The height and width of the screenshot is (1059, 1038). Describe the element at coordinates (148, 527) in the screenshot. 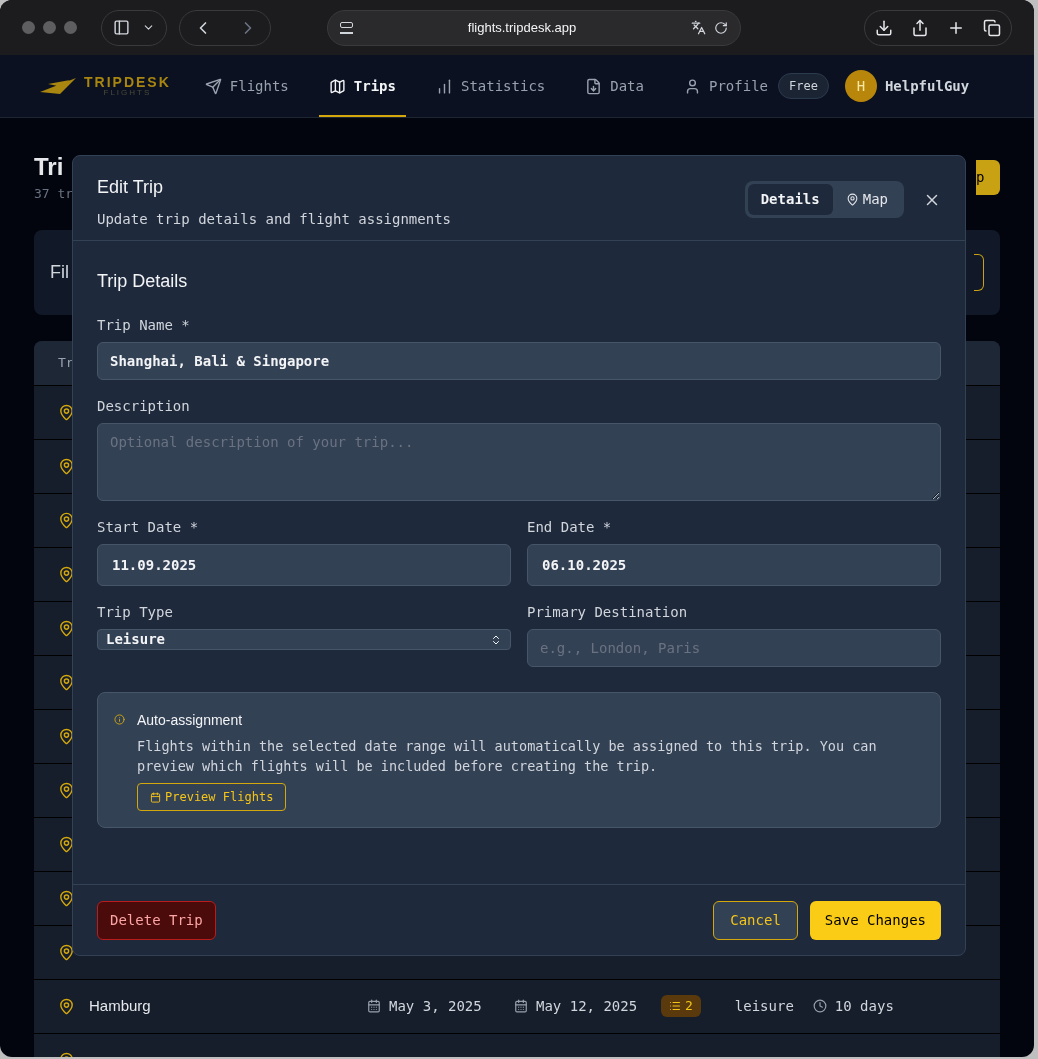

I see `field-label: Start Date *` at that location.